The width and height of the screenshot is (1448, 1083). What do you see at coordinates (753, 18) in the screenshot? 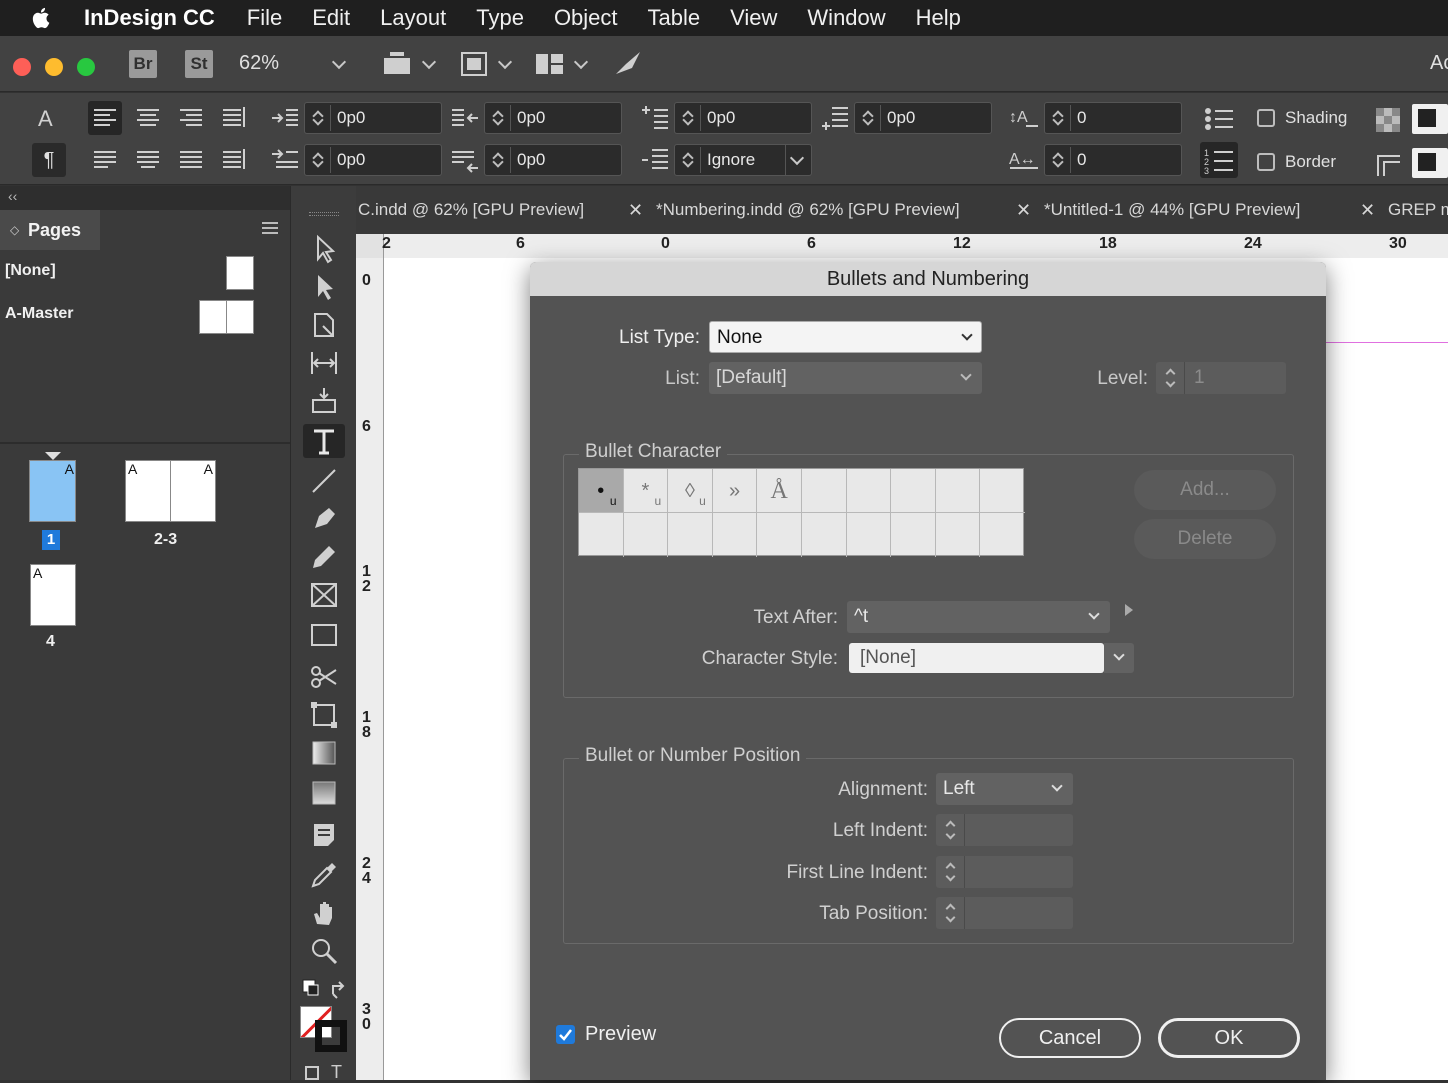
I see `menu-view: View` at bounding box center [753, 18].